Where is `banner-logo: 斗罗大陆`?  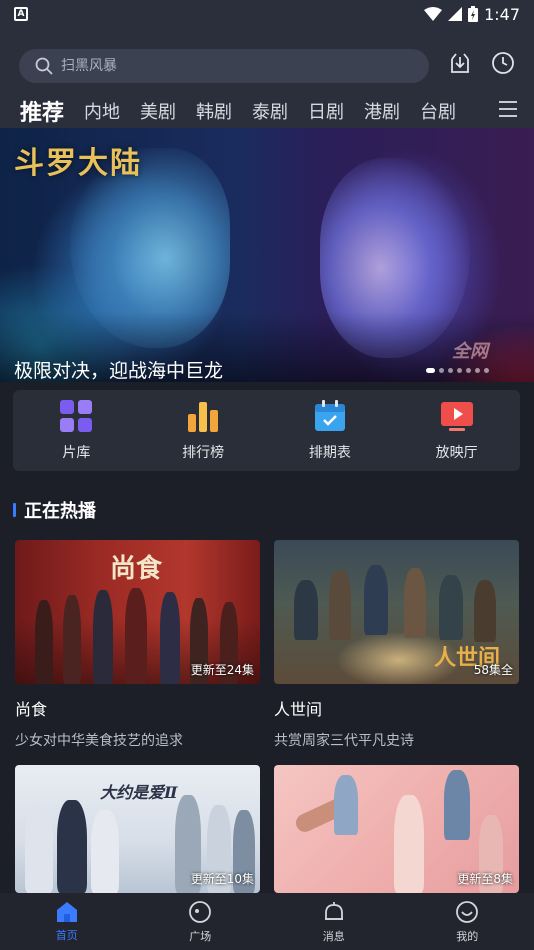 banner-logo: 斗罗大陆 is located at coordinates (78, 163).